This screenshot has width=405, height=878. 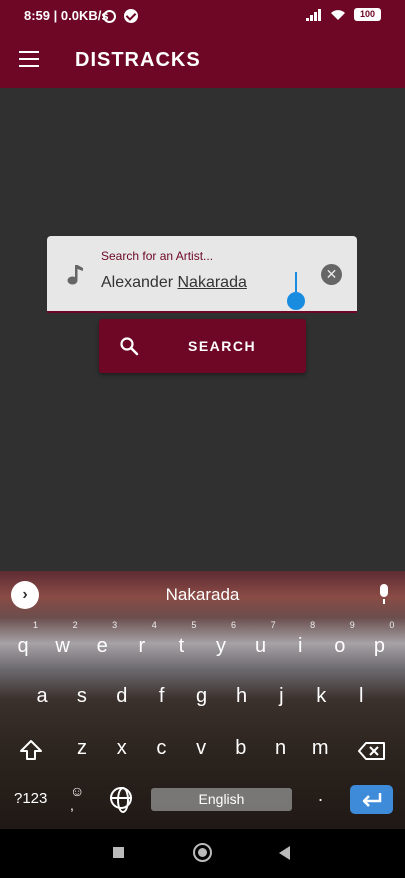 I want to click on key-label: i, so click(x=300, y=646).